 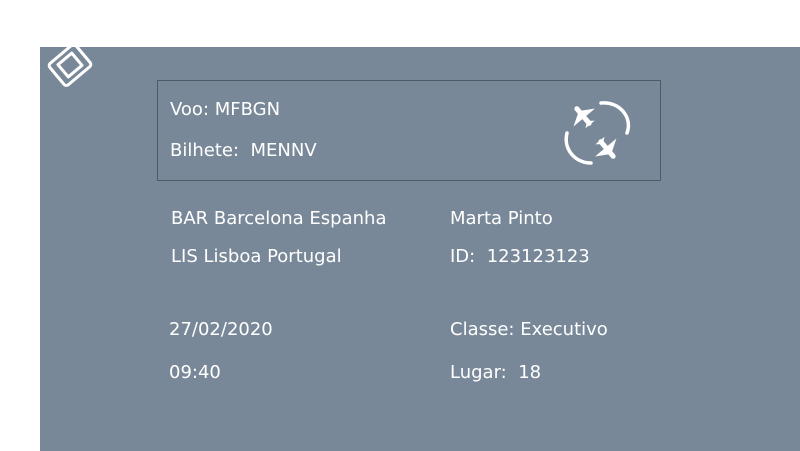 What do you see at coordinates (221, 329) in the screenshot?
I see `flight-date: 27/02/2020` at bounding box center [221, 329].